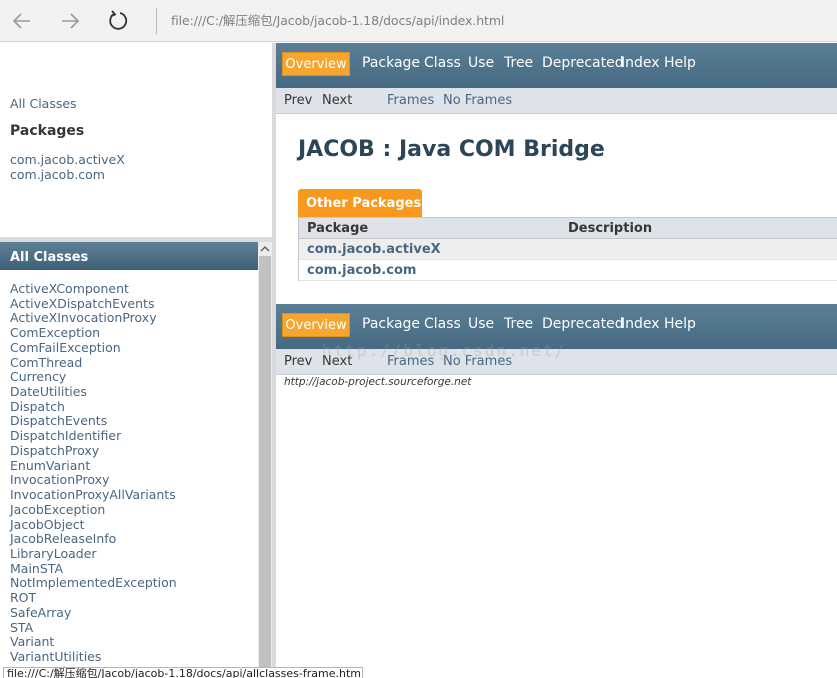  Describe the element at coordinates (93, 421) in the screenshot. I see `class-link: DispatchEvents` at that location.